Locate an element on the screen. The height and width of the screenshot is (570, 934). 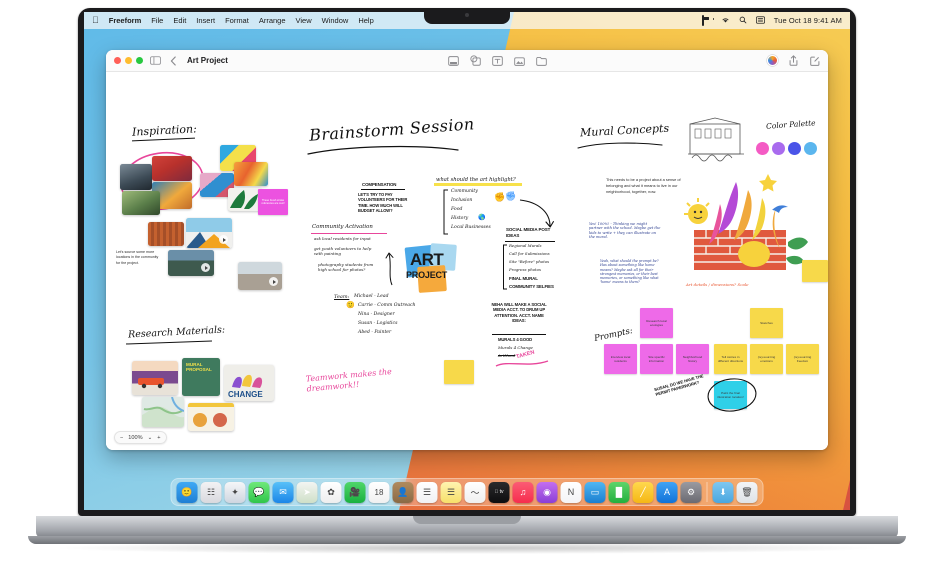
text-box-icon is located at coordinates (497, 60).